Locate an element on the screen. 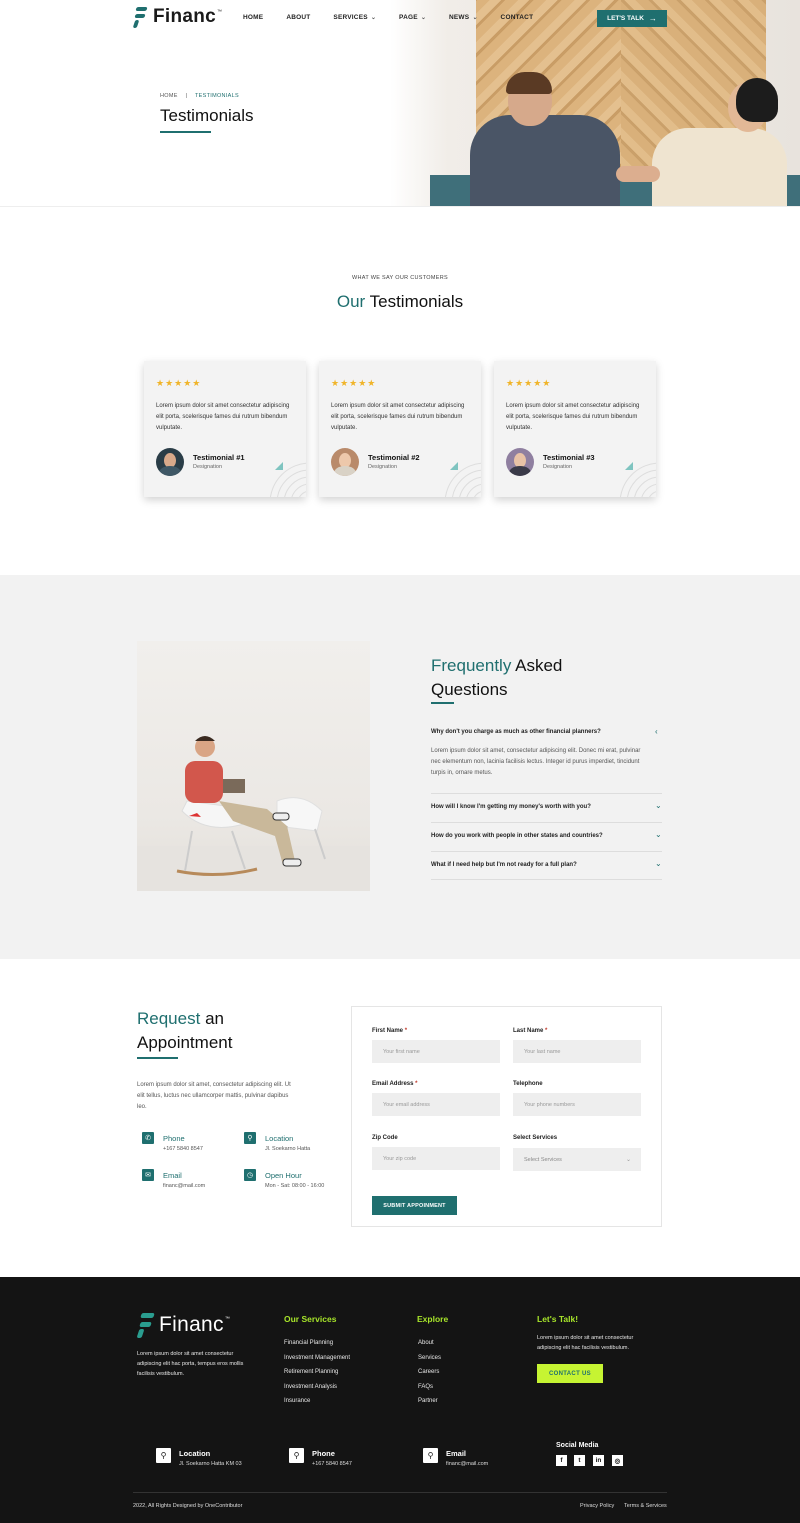 The height and width of the screenshot is (1523, 800). footer-phone-label: Phone is located at coordinates (323, 1453).